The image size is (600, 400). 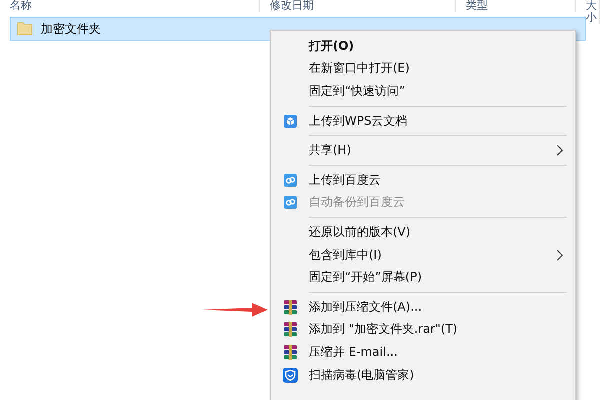 What do you see at coordinates (423, 150) in the screenshot?
I see `menu-item: 共享(H)` at bounding box center [423, 150].